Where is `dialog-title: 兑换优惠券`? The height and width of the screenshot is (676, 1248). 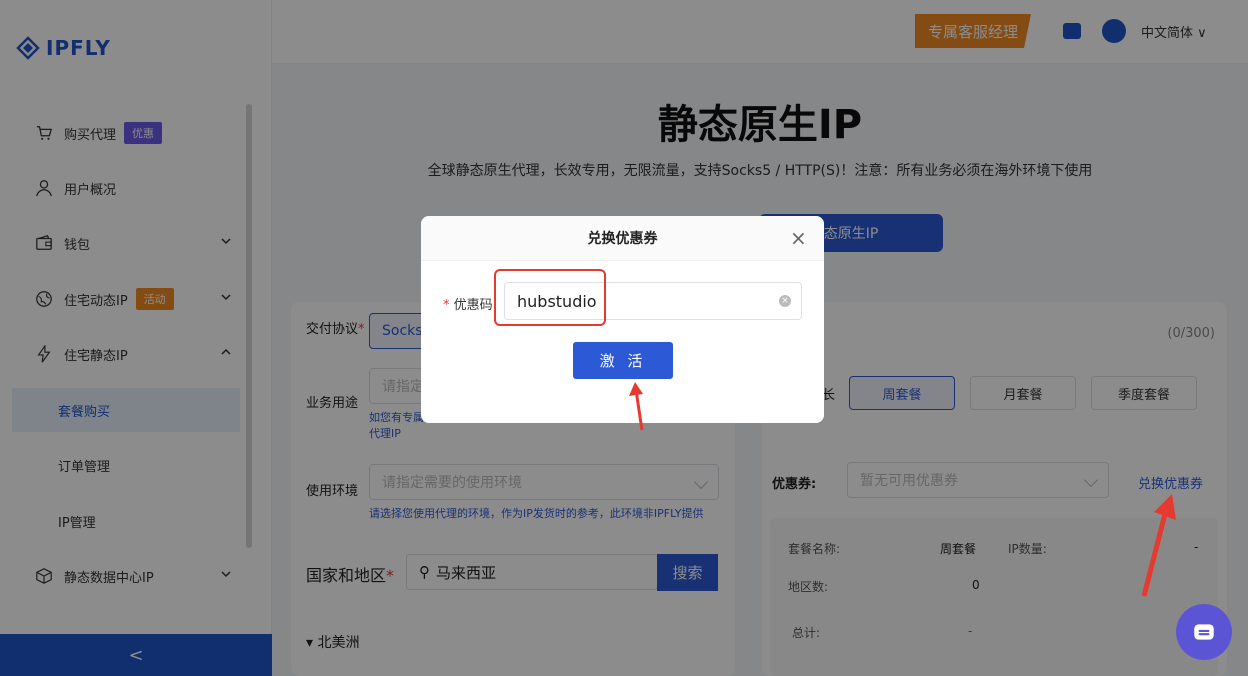
dialog-title: 兑换优惠券 is located at coordinates (622, 238).